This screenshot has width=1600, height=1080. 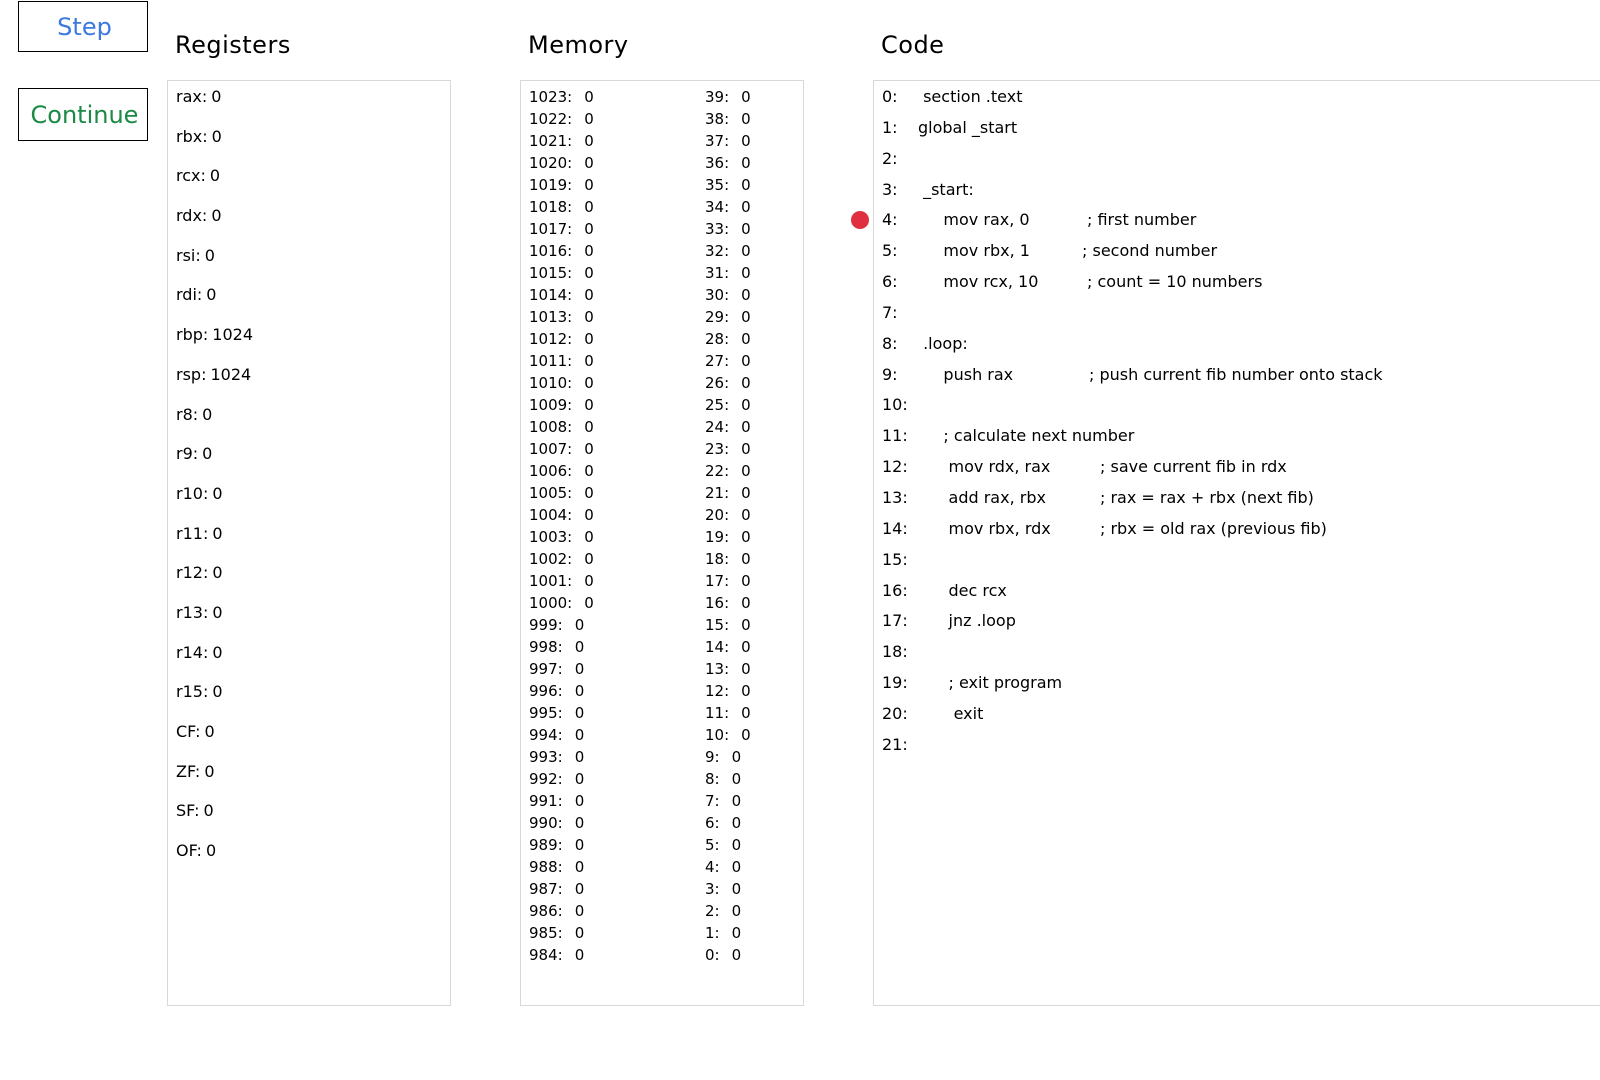 What do you see at coordinates (1008, 102) in the screenshot?
I see `code-line: 0: section .text` at bounding box center [1008, 102].